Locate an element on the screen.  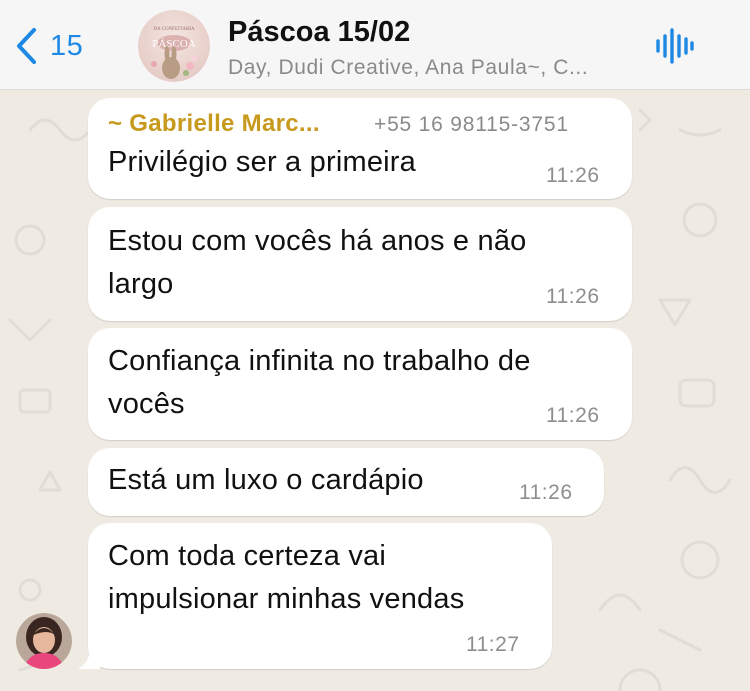
audio-waveform-icon is located at coordinates (675, 46).